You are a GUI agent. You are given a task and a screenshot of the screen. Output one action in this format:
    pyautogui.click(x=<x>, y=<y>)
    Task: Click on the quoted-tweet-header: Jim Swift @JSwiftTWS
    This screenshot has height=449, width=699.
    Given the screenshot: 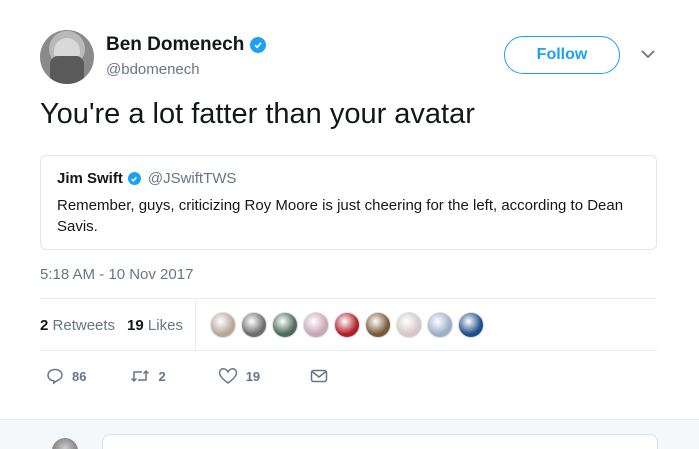 What is the action you would take?
    pyautogui.click(x=348, y=178)
    